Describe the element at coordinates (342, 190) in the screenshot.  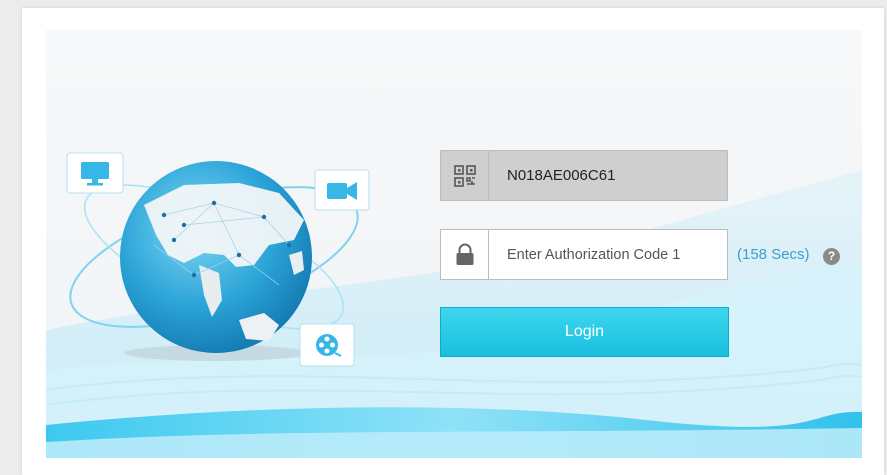
I see `video-camera-icon` at that location.